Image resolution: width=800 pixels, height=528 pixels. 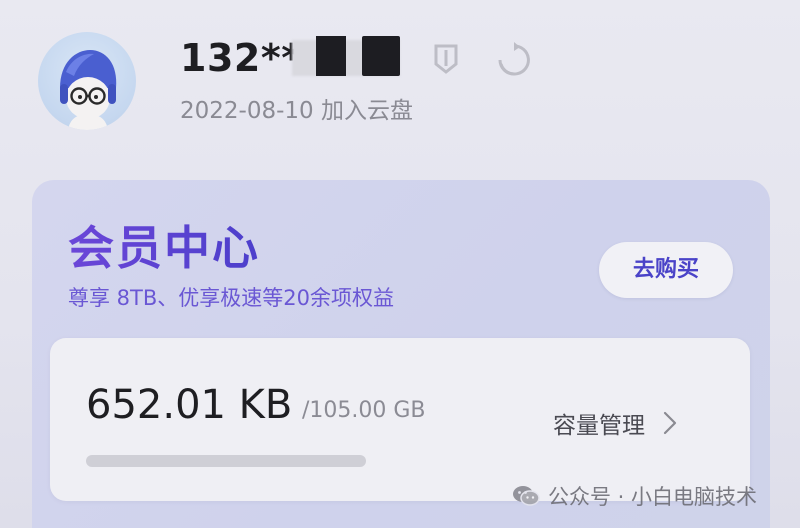 What do you see at coordinates (364, 410) in the screenshot?
I see `storage-total: /105.00 GB` at bounding box center [364, 410].